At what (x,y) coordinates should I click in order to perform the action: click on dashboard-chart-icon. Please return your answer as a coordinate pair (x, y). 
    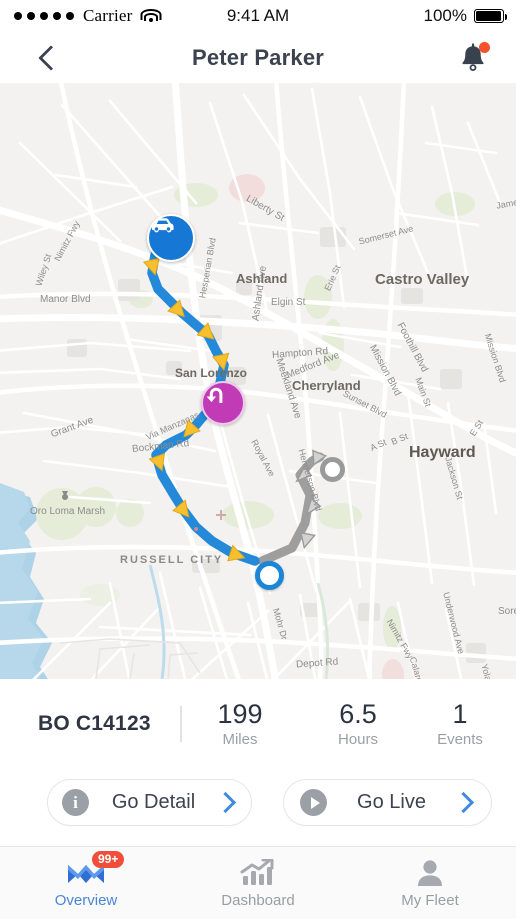
    Looking at the image, I should click on (258, 872).